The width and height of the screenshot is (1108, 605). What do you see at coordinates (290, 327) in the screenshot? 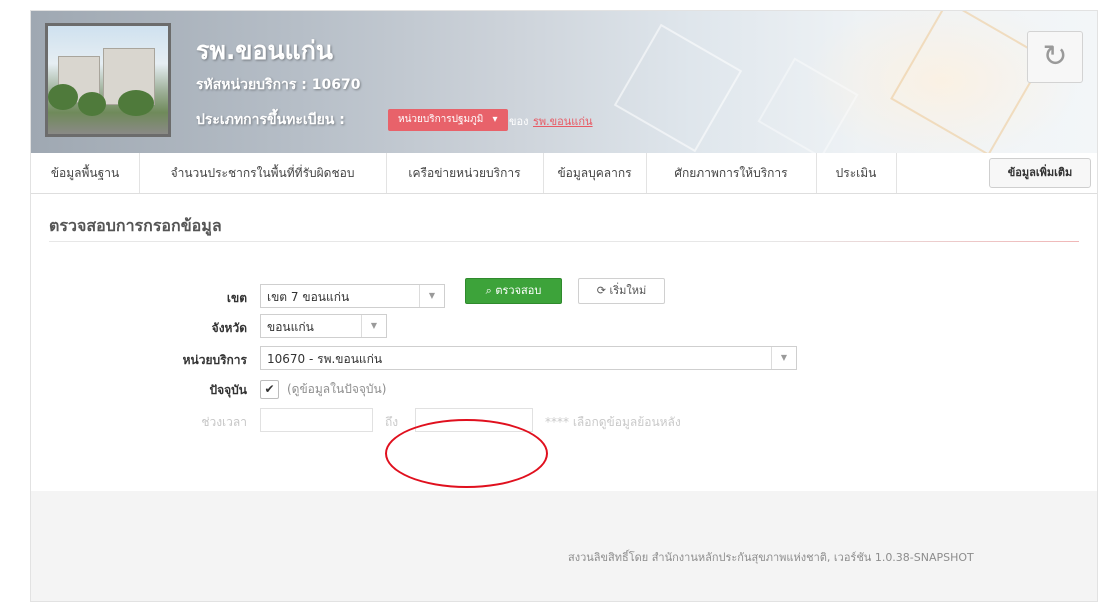
I see `province-value: ขอนแก่น` at bounding box center [290, 327].